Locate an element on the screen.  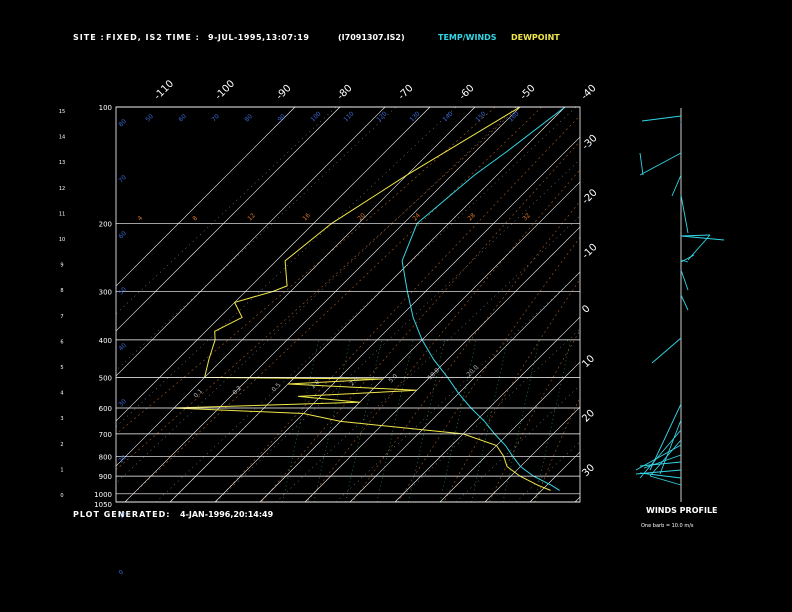
pressure-tick-label: 900 is located at coordinates (105, 477).